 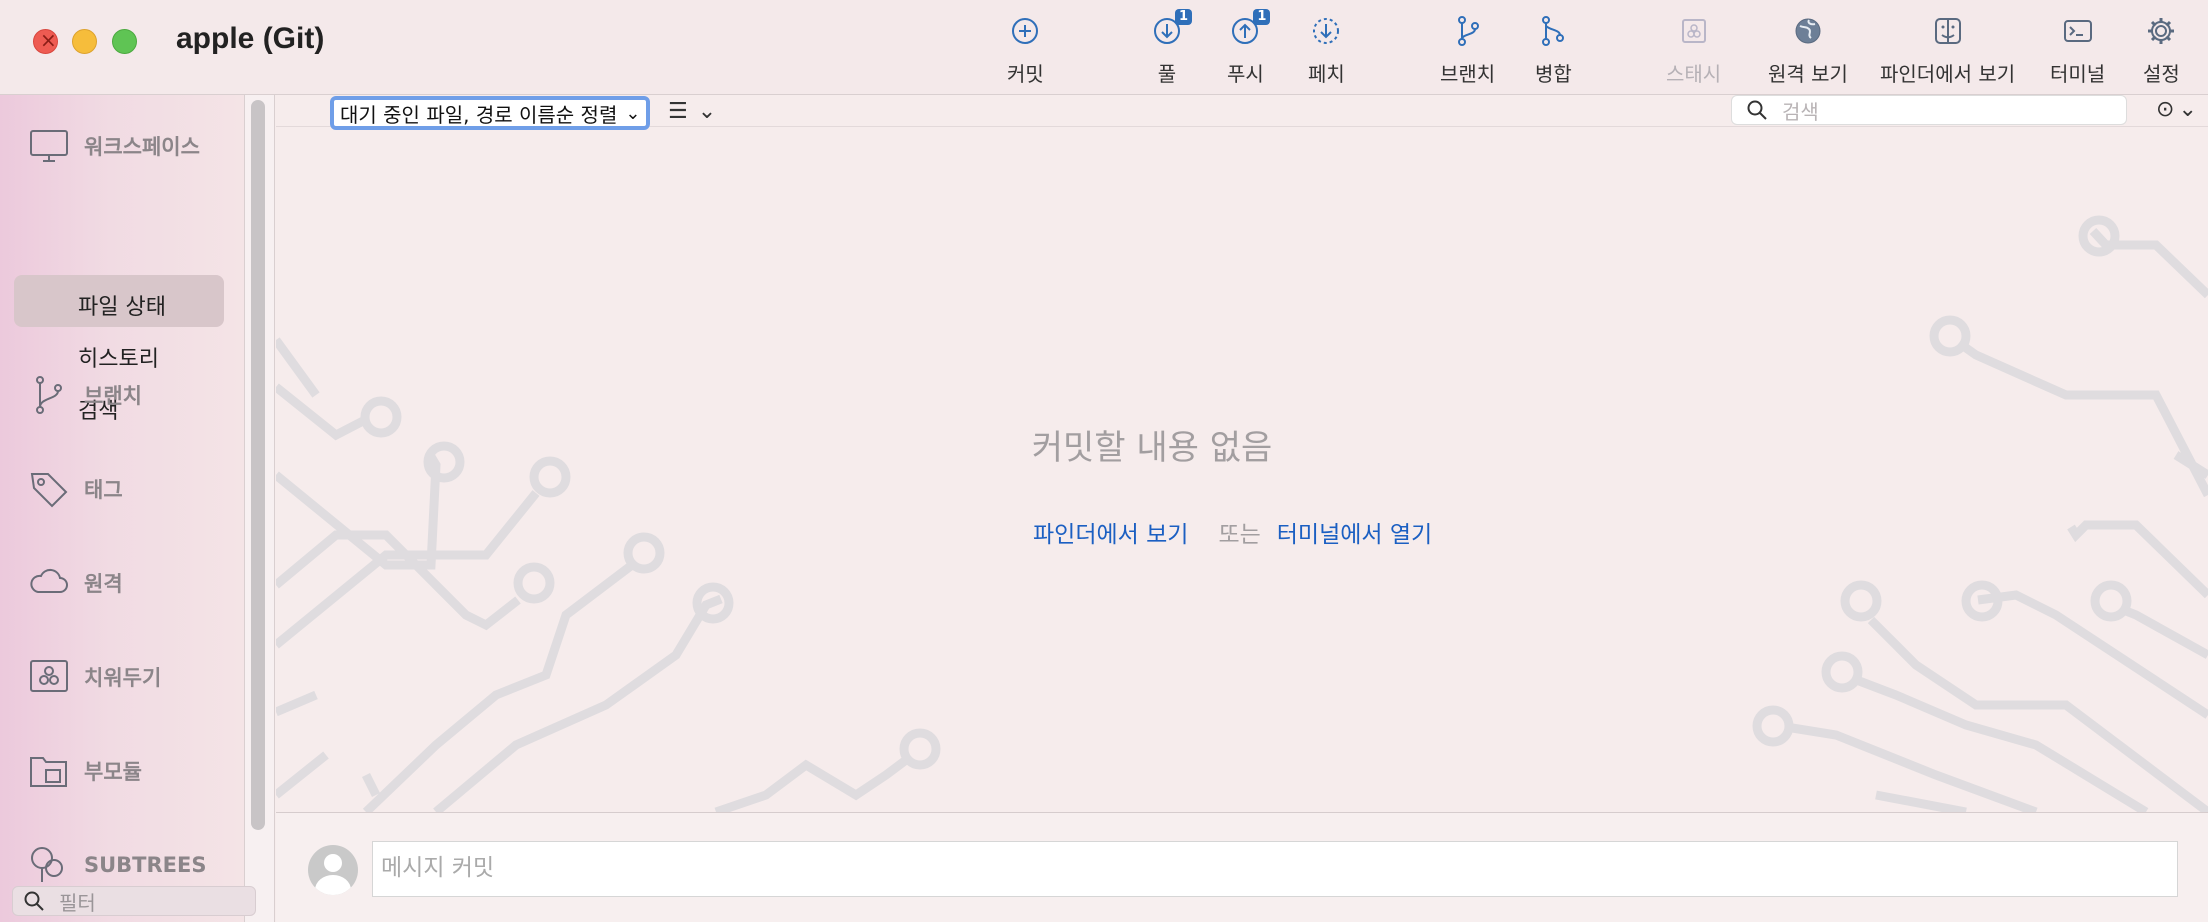 What do you see at coordinates (1171, 28) in the screenshot?
I see `pull-icon: 1` at bounding box center [1171, 28].